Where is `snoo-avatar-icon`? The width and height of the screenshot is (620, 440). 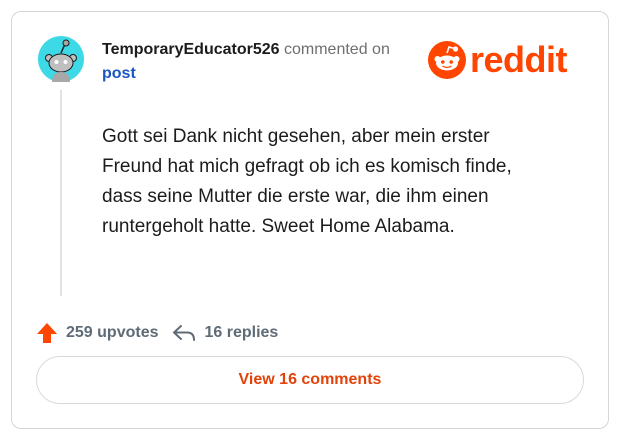
snoo-avatar-icon is located at coordinates (61, 59).